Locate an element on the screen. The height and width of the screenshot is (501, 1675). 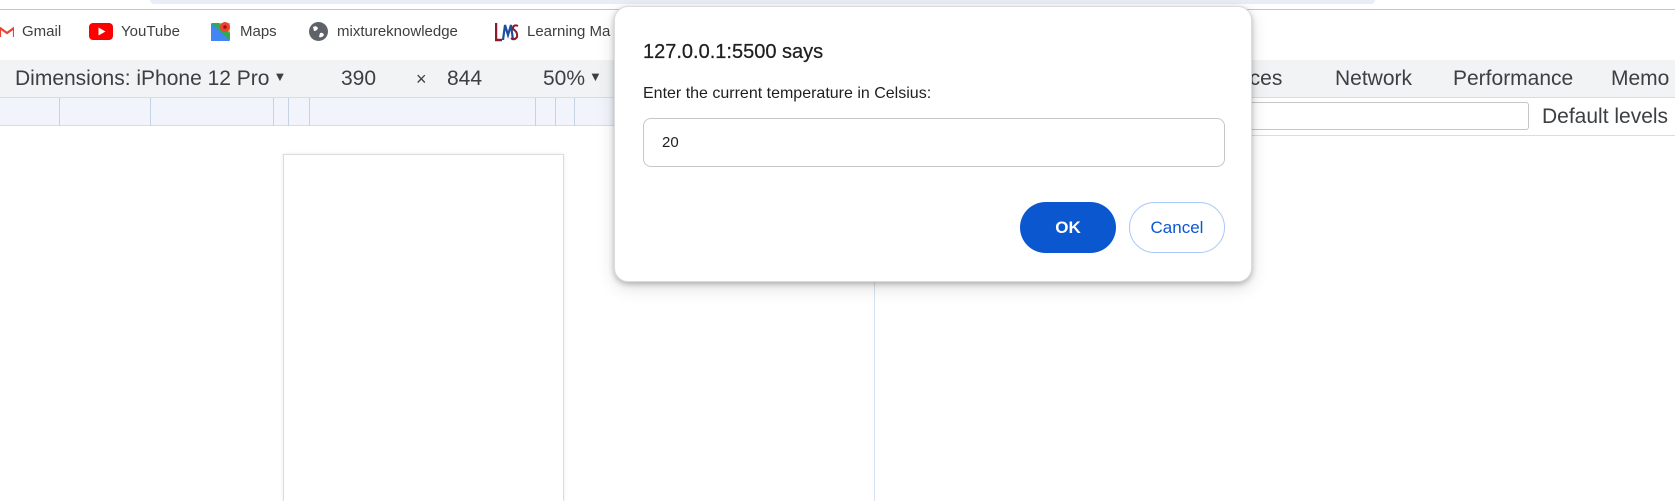
dialog-title: 127.0.0.1:5500 says is located at coordinates (733, 52).